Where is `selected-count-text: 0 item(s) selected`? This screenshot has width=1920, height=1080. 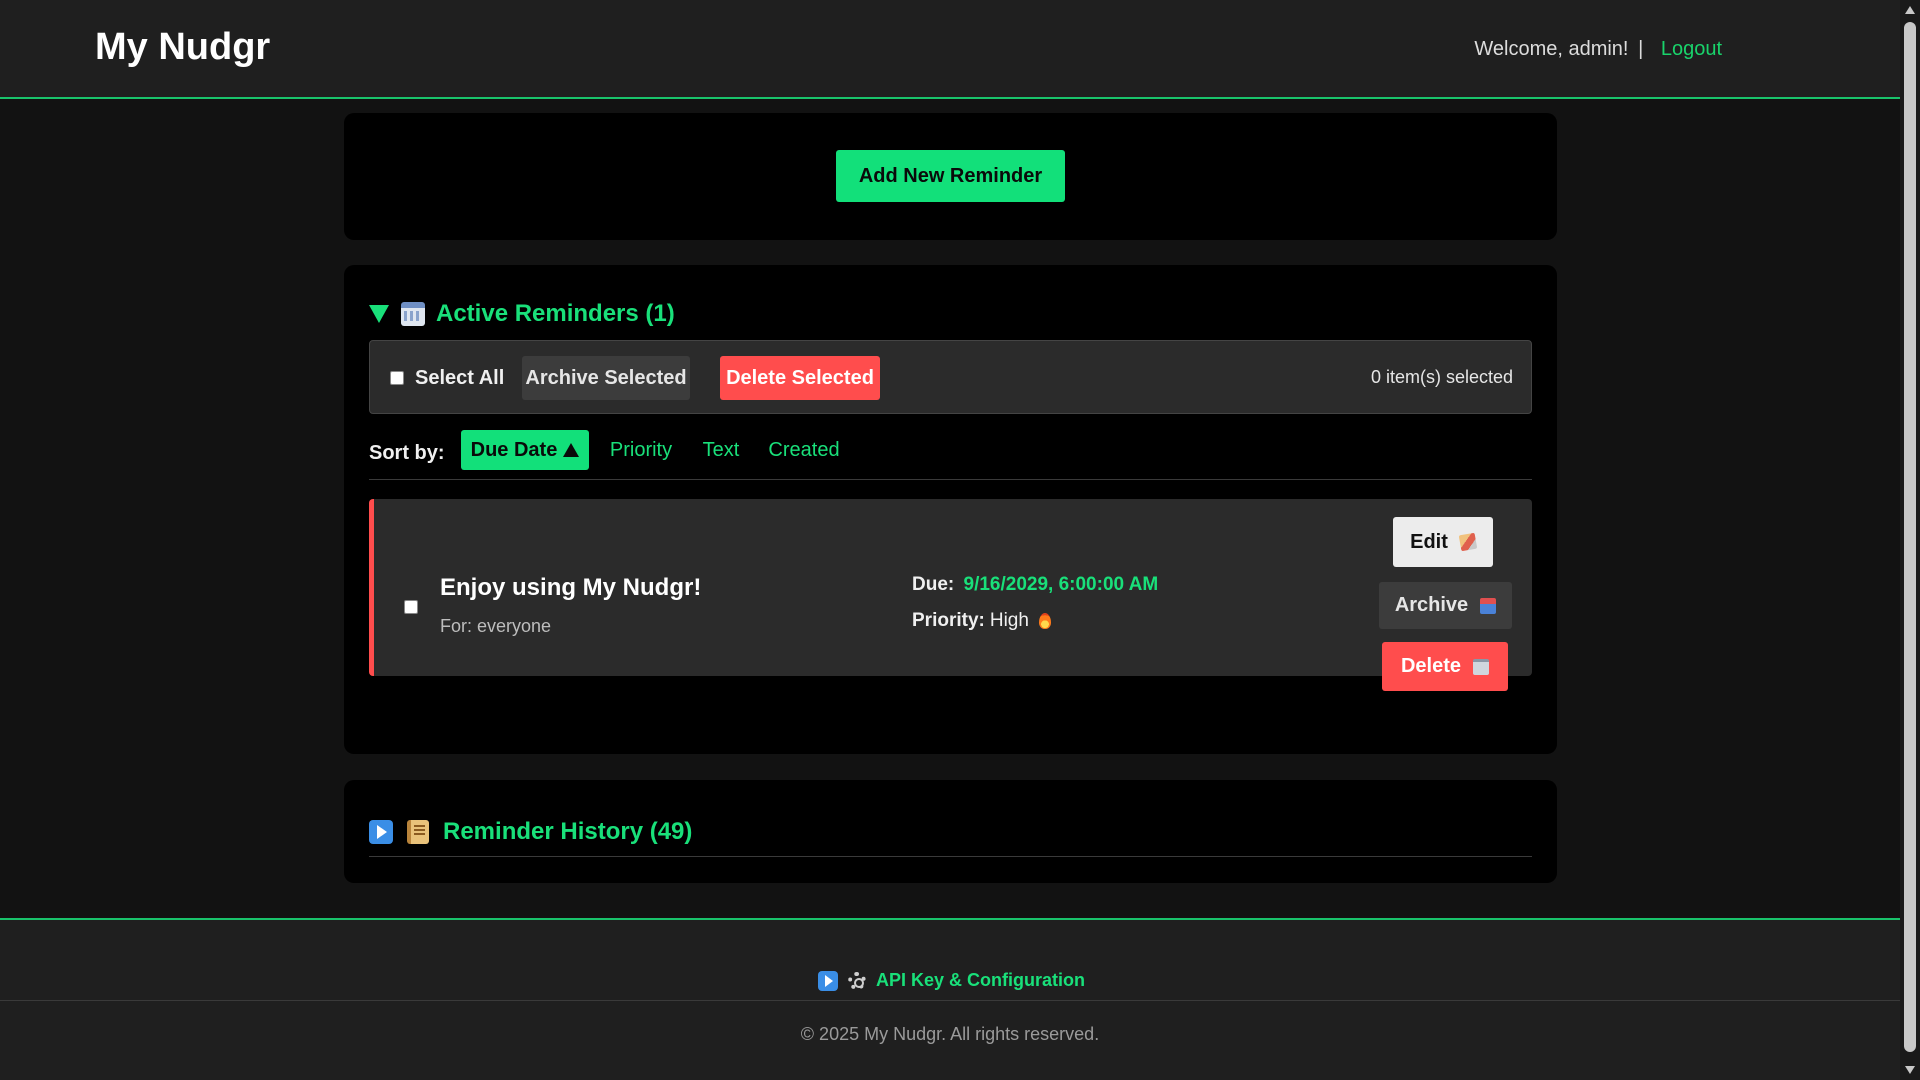 selected-count-text: 0 item(s) selected is located at coordinates (1441, 377).